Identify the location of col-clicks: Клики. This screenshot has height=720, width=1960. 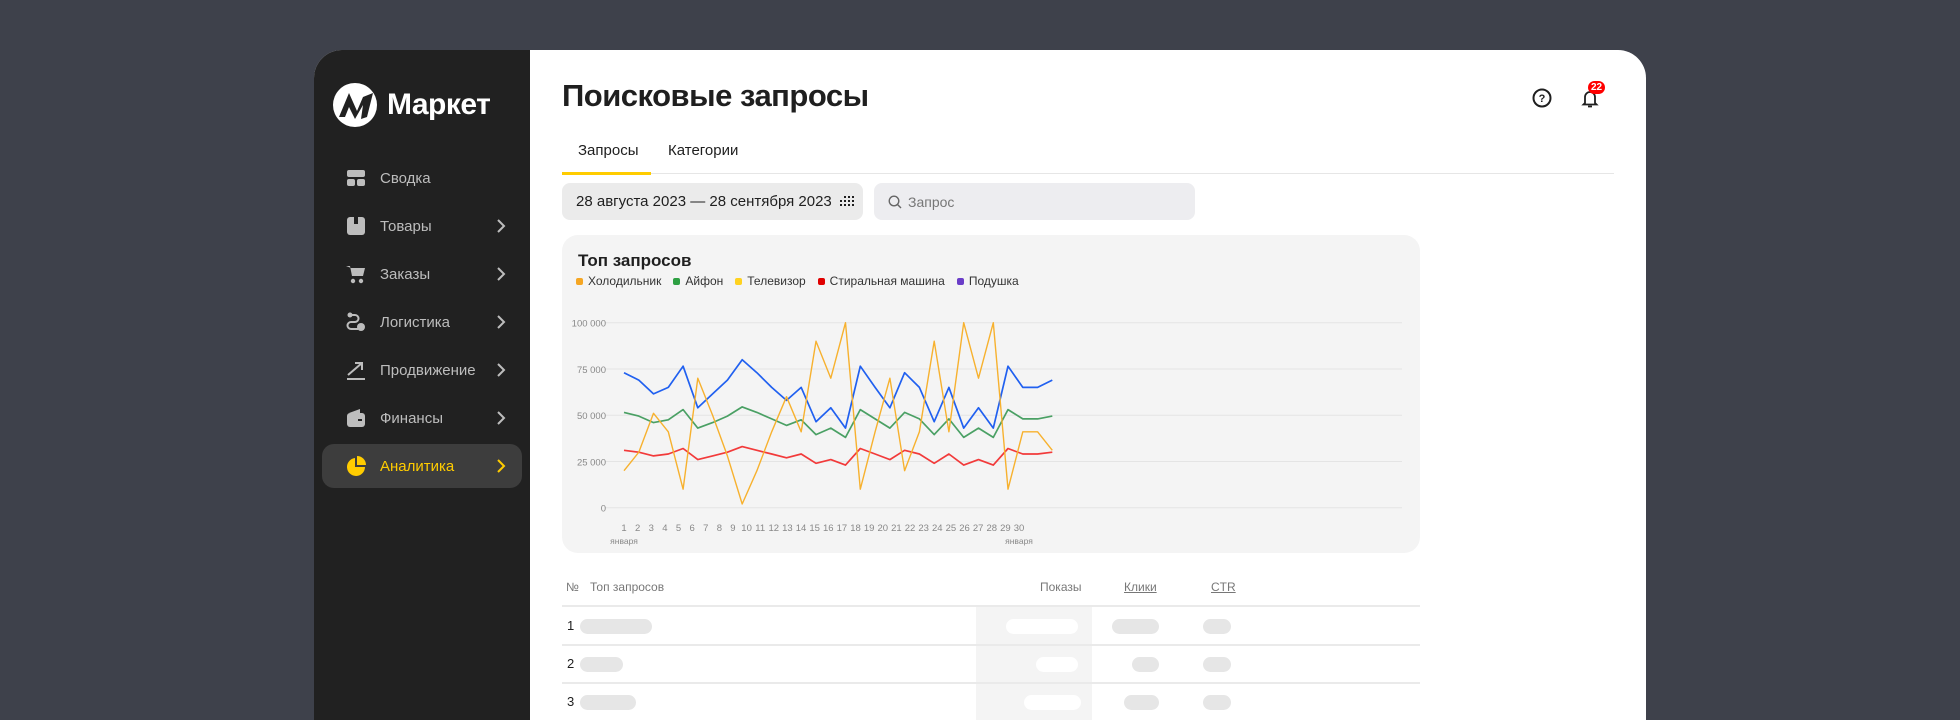
(1140, 587).